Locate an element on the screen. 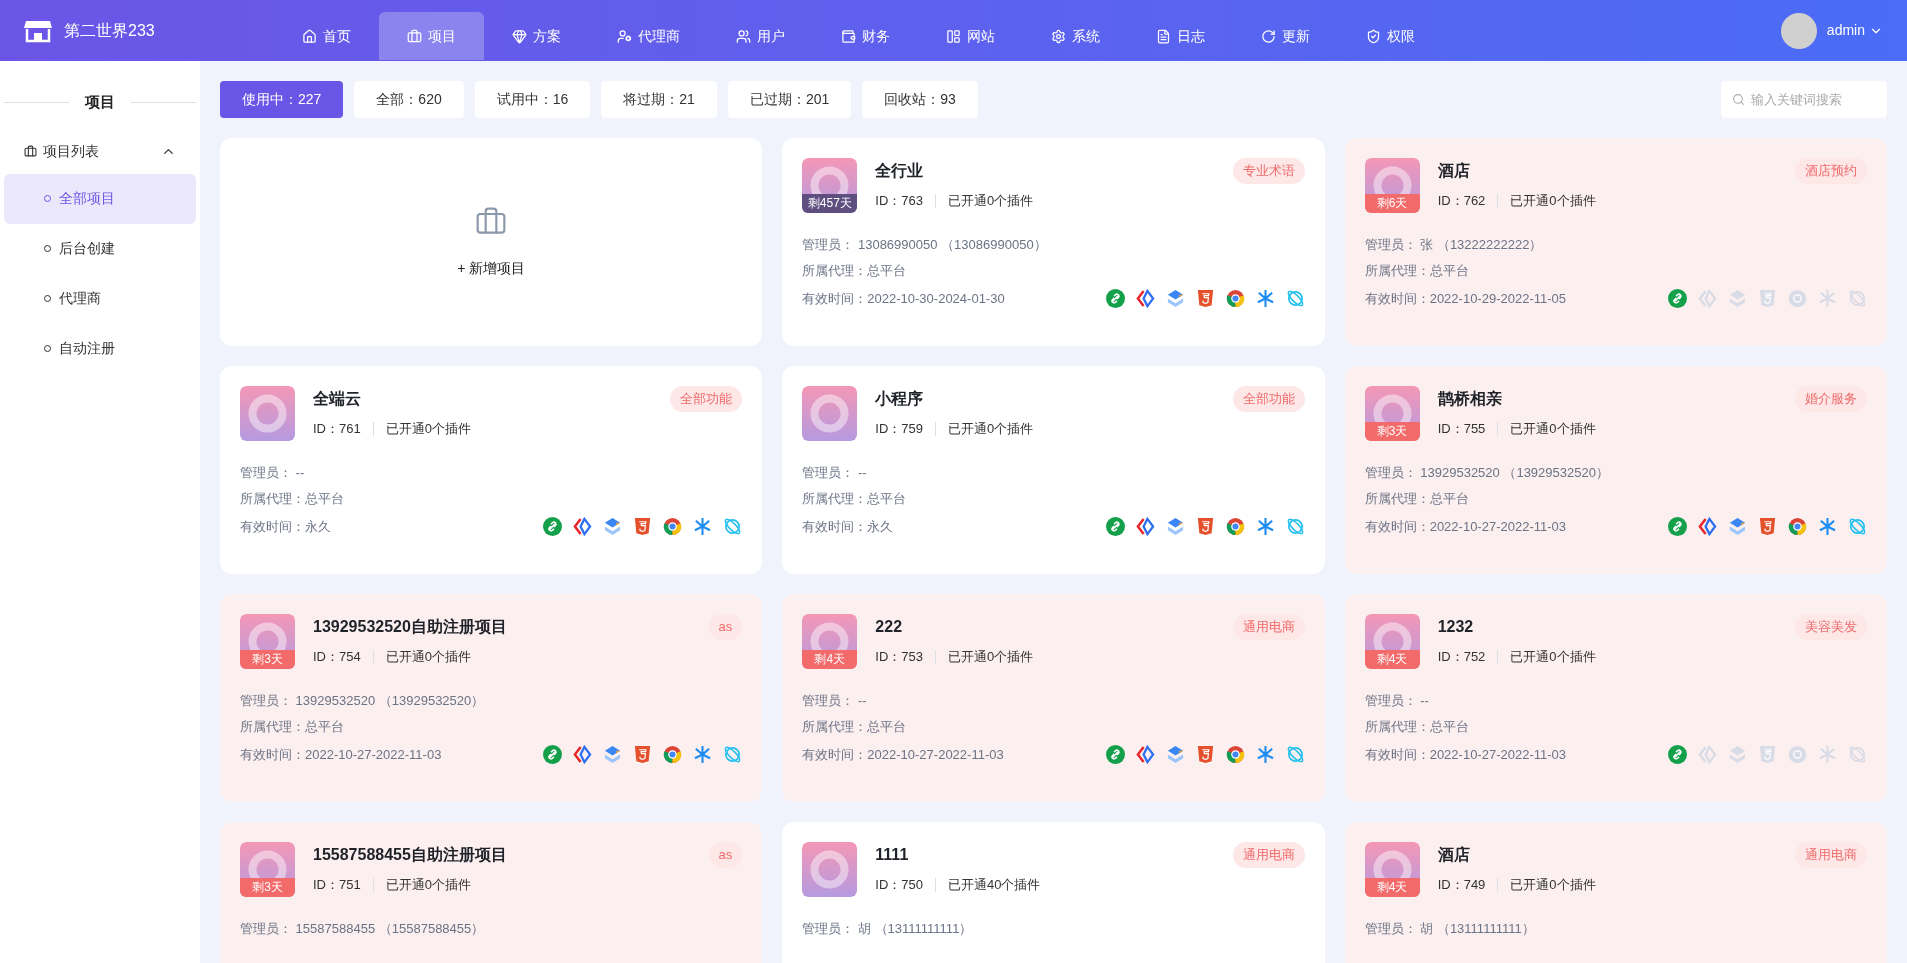  project-card: 全端云 全部功能 ID：761 已开通0个插件 管理员： -- 所属代理：总平台 有效时间：永久 is located at coordinates (491, 470).